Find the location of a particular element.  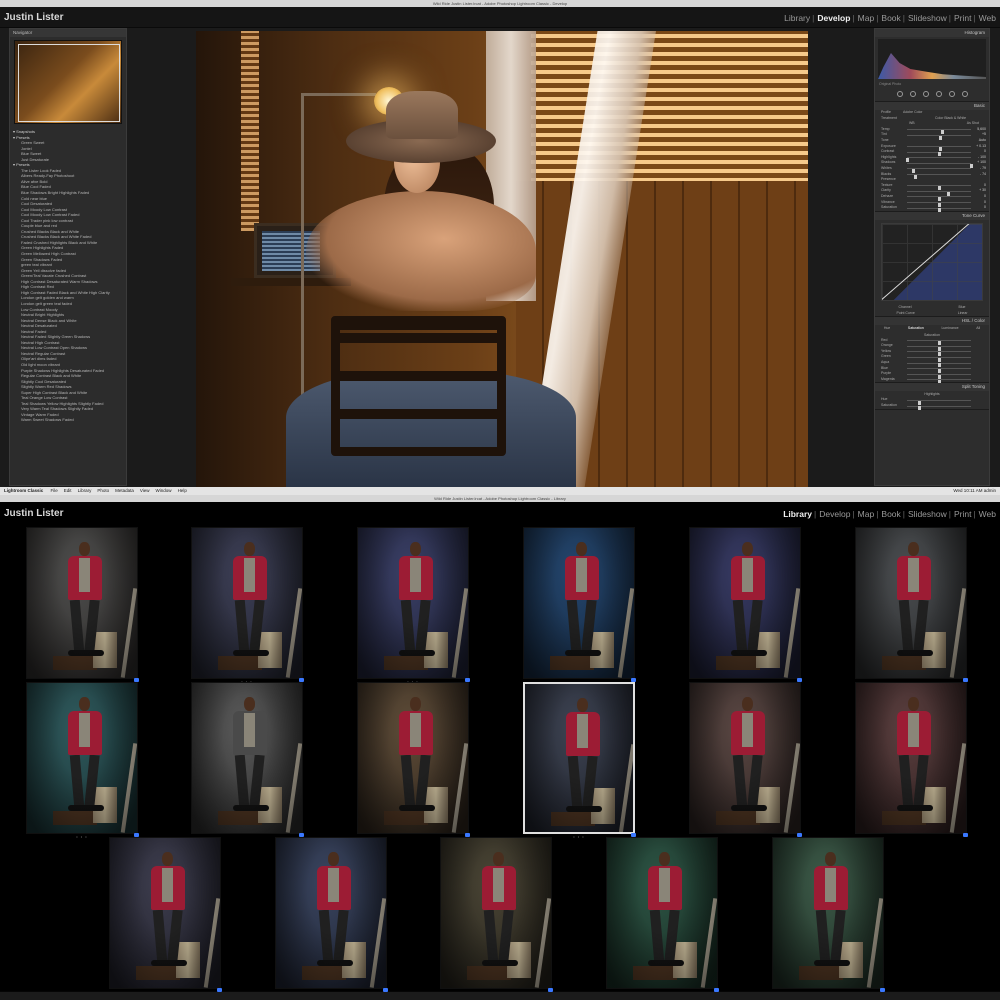

hsl-tab-luminance: Luminance is located at coordinates (949, 328).